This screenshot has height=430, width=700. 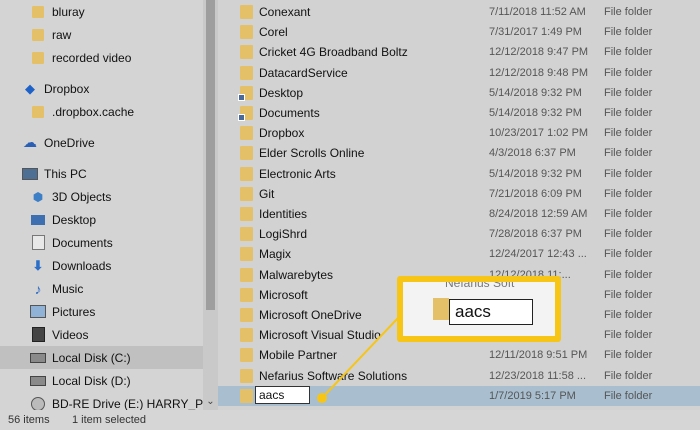 What do you see at coordinates (101, 142) in the screenshot?
I see `sidebar-item-onedrive: ☁ OneDrive` at bounding box center [101, 142].